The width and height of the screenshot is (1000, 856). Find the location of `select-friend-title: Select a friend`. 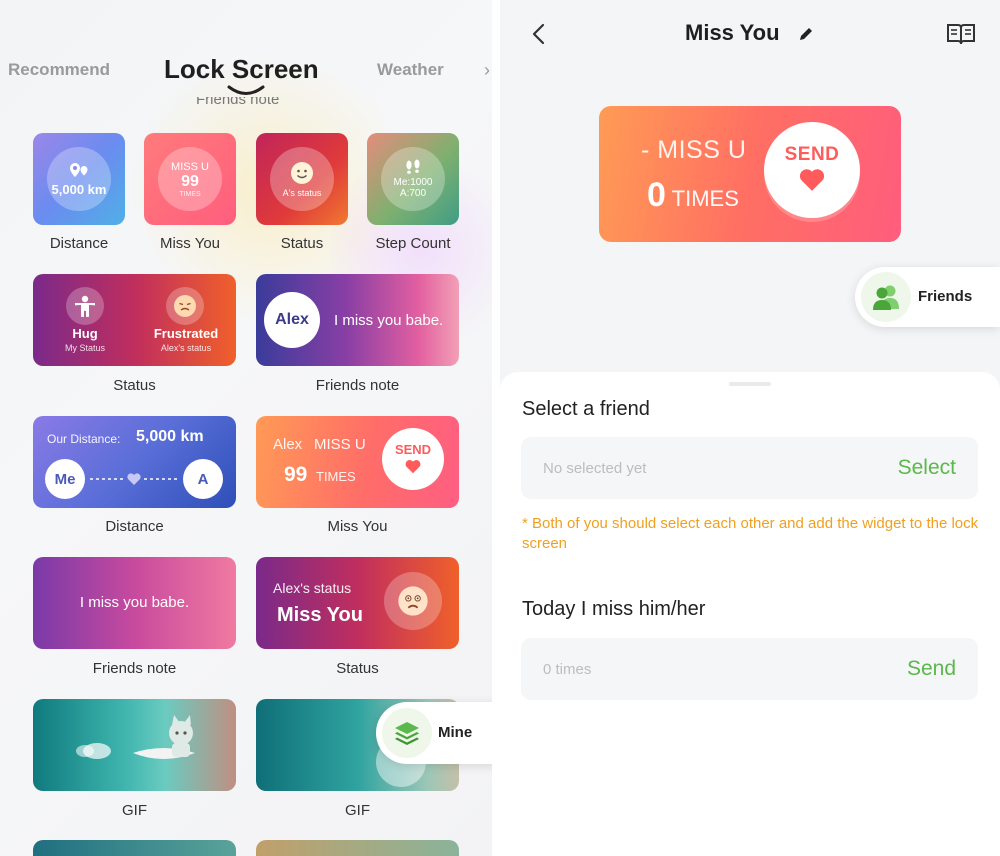

select-friend-title: Select a friend is located at coordinates (586, 409).